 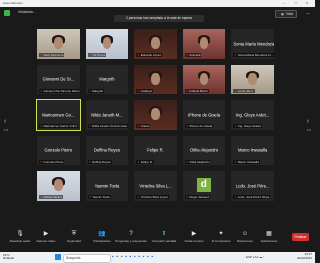 What do you see at coordinates (107, 150) in the screenshot?
I see `participant-tile: Delfina Reyes ✕Delfina Reyes` at bounding box center [107, 150].